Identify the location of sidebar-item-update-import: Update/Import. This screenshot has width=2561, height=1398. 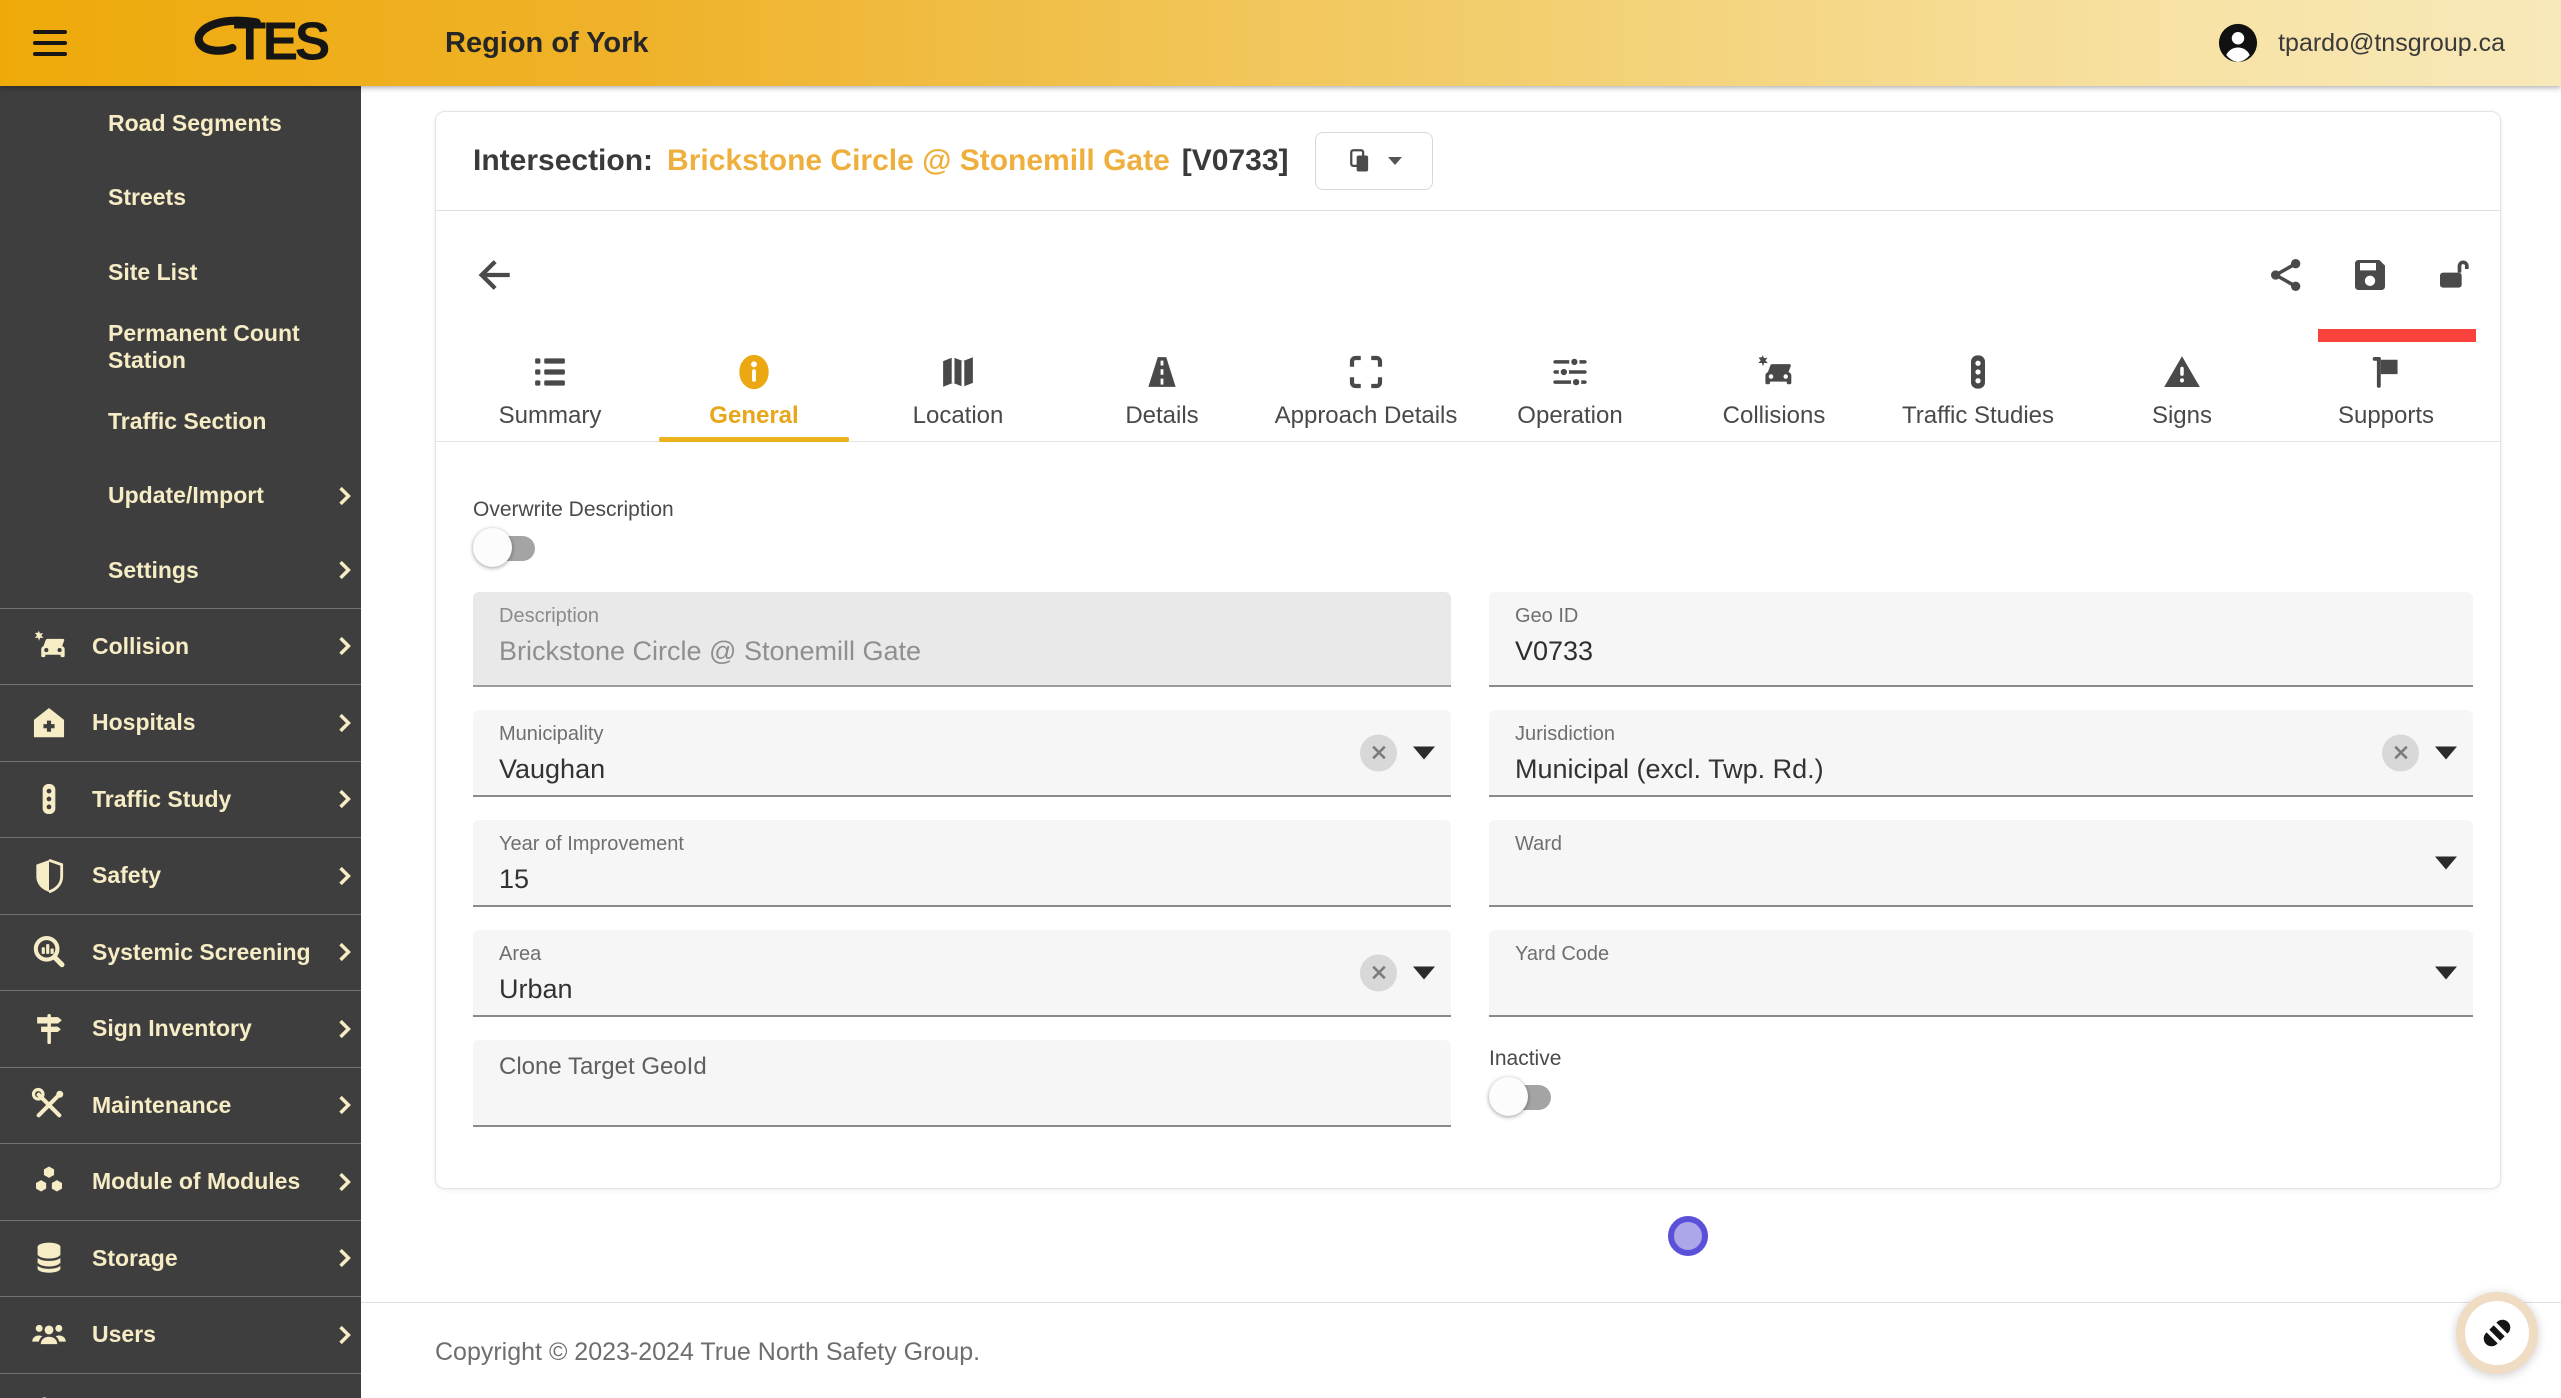
(180, 496).